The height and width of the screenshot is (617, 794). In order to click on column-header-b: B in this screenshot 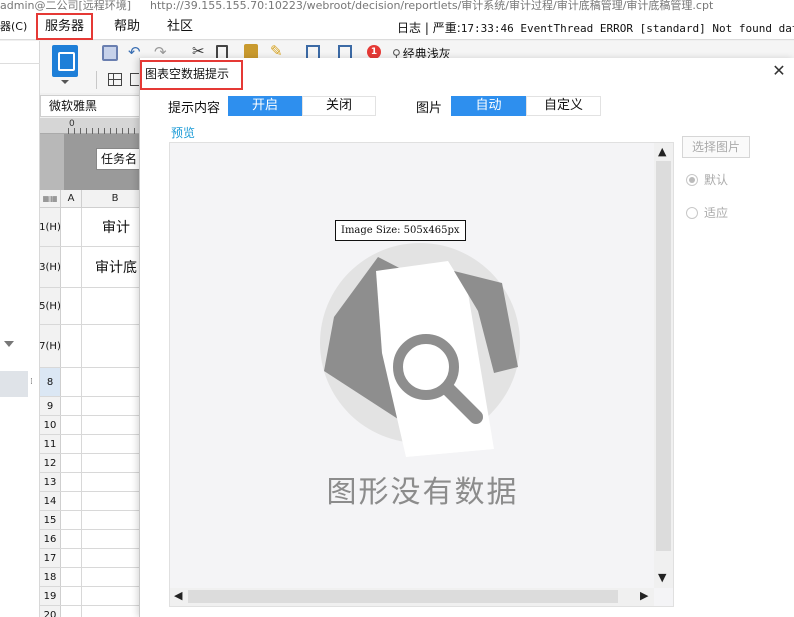, I will do `click(111, 199)`.